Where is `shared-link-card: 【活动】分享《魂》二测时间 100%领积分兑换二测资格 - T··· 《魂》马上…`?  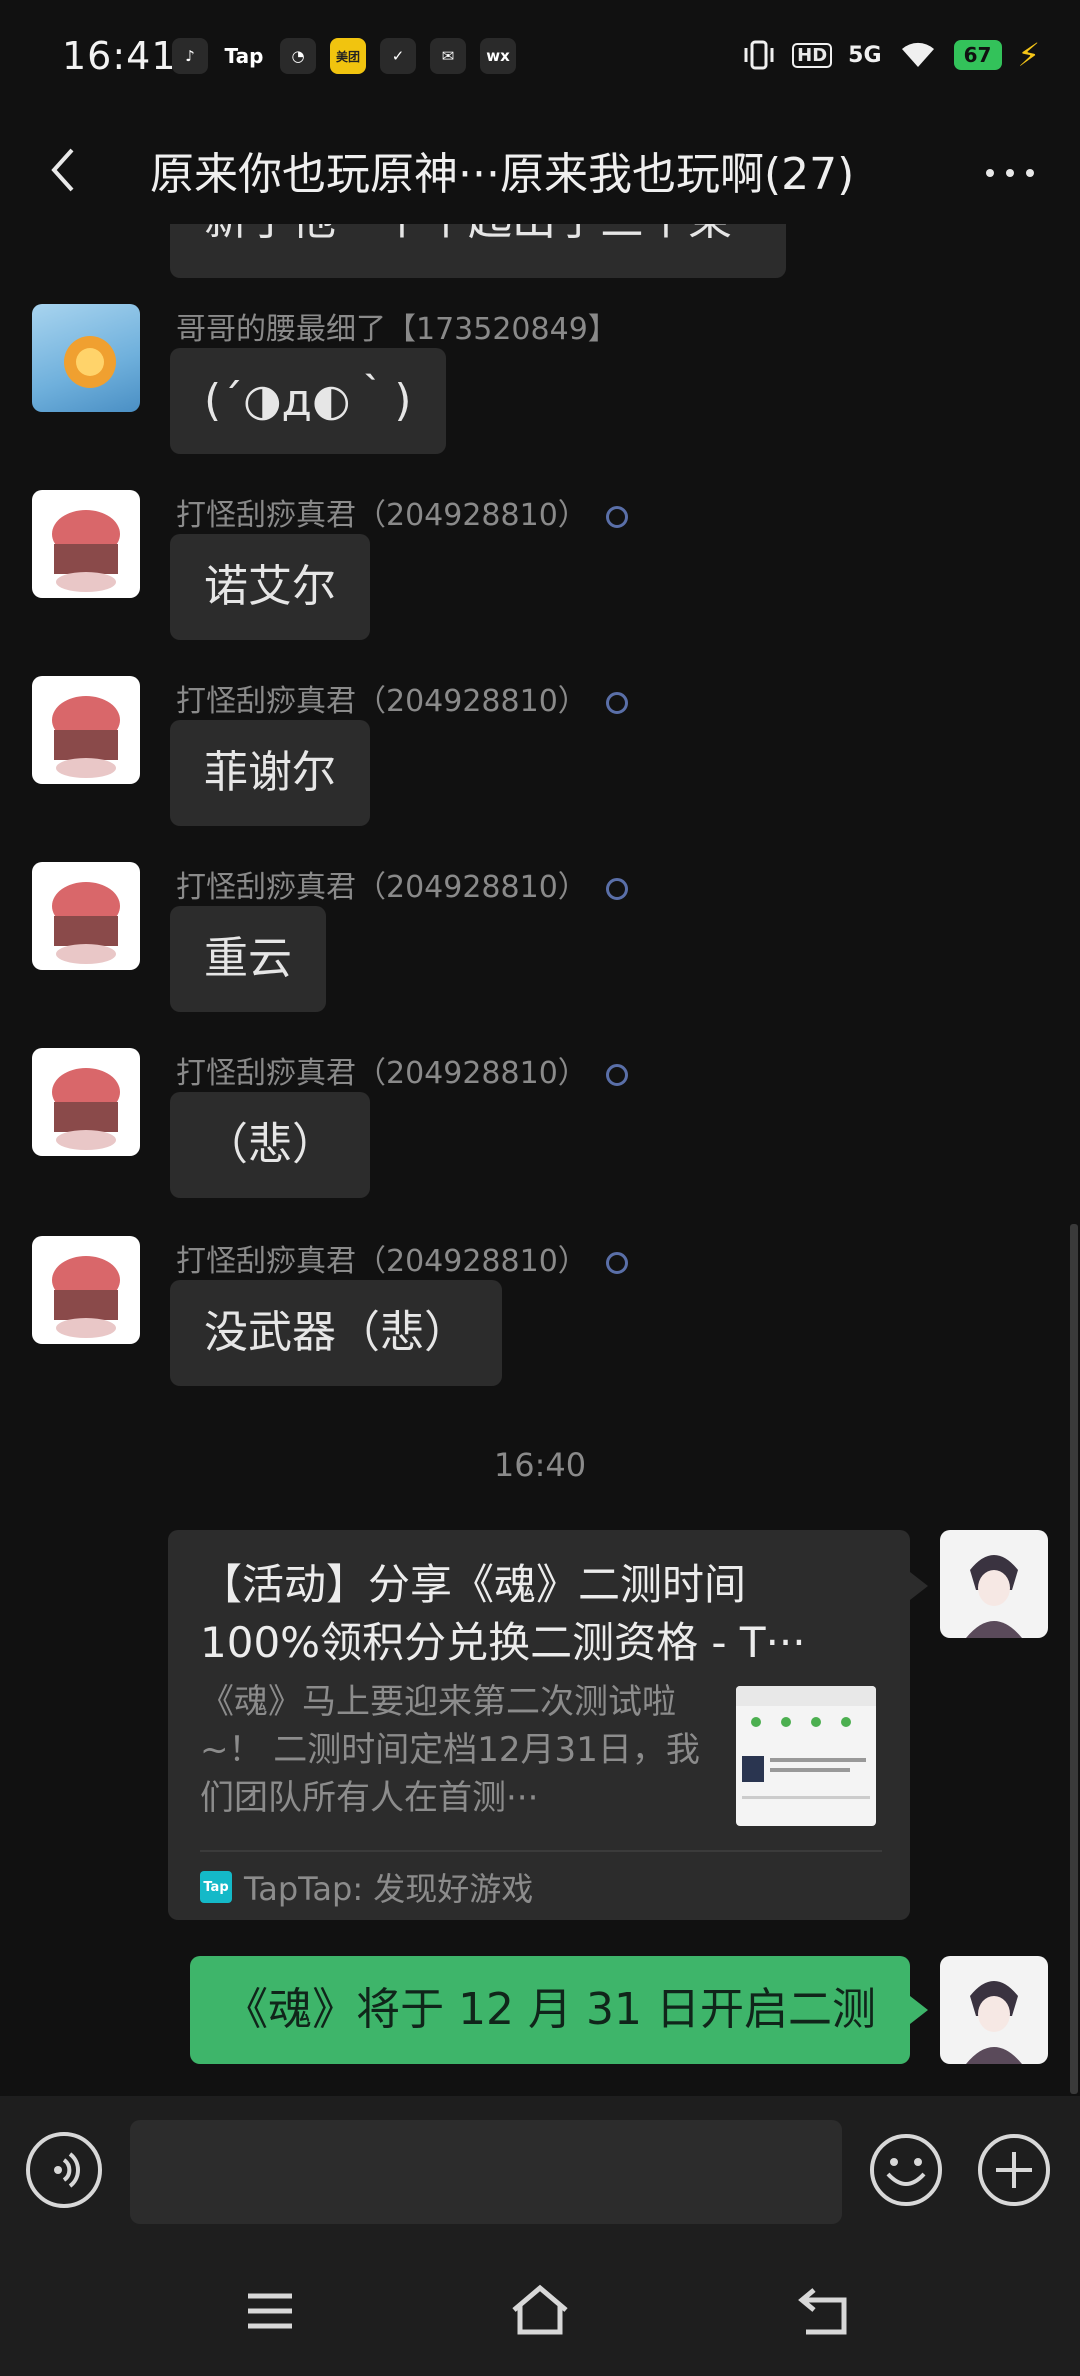 shared-link-card: 【活动】分享《魂》二测时间 100%领积分兑换二测资格 - T··· 《魂》马上… is located at coordinates (548, 1725).